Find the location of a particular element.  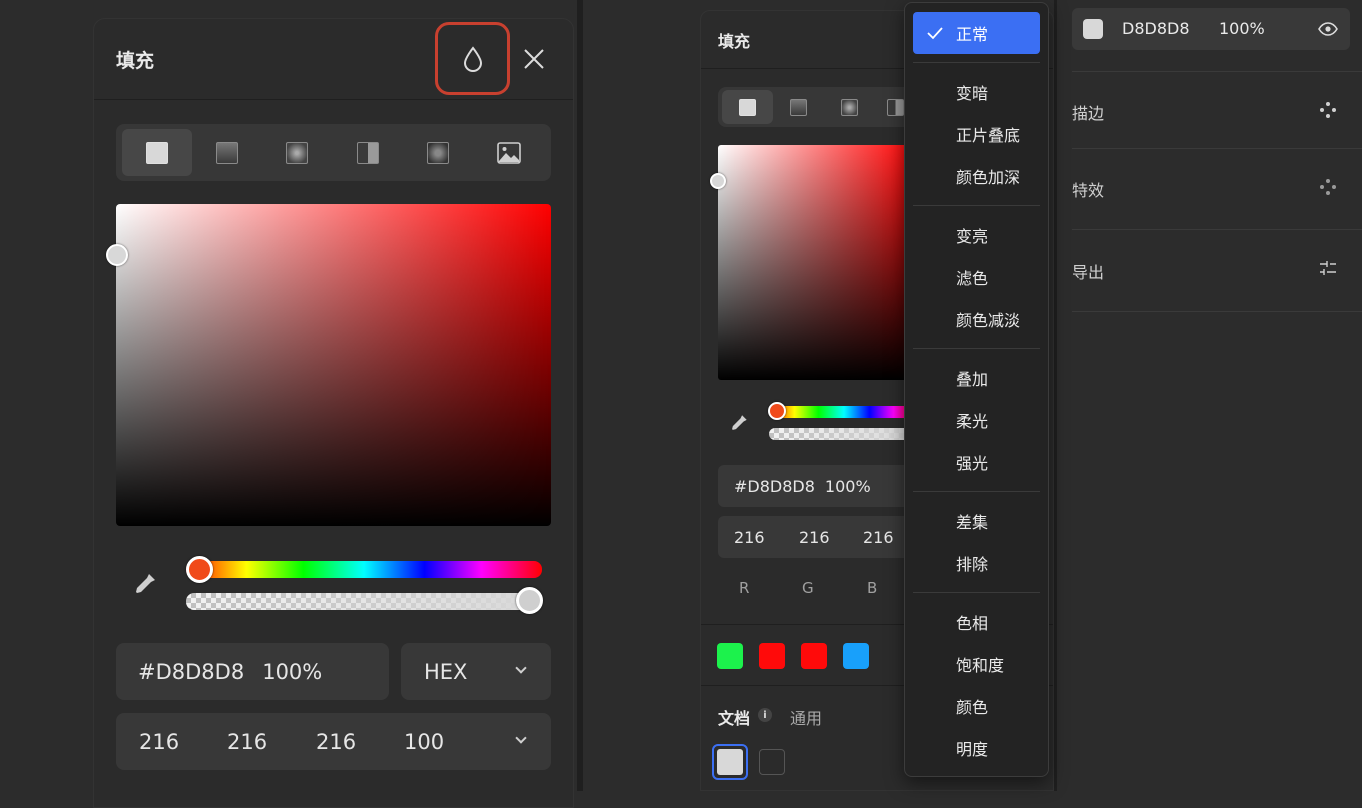

menu-item-saturation: 饱和度 is located at coordinates (976, 664).